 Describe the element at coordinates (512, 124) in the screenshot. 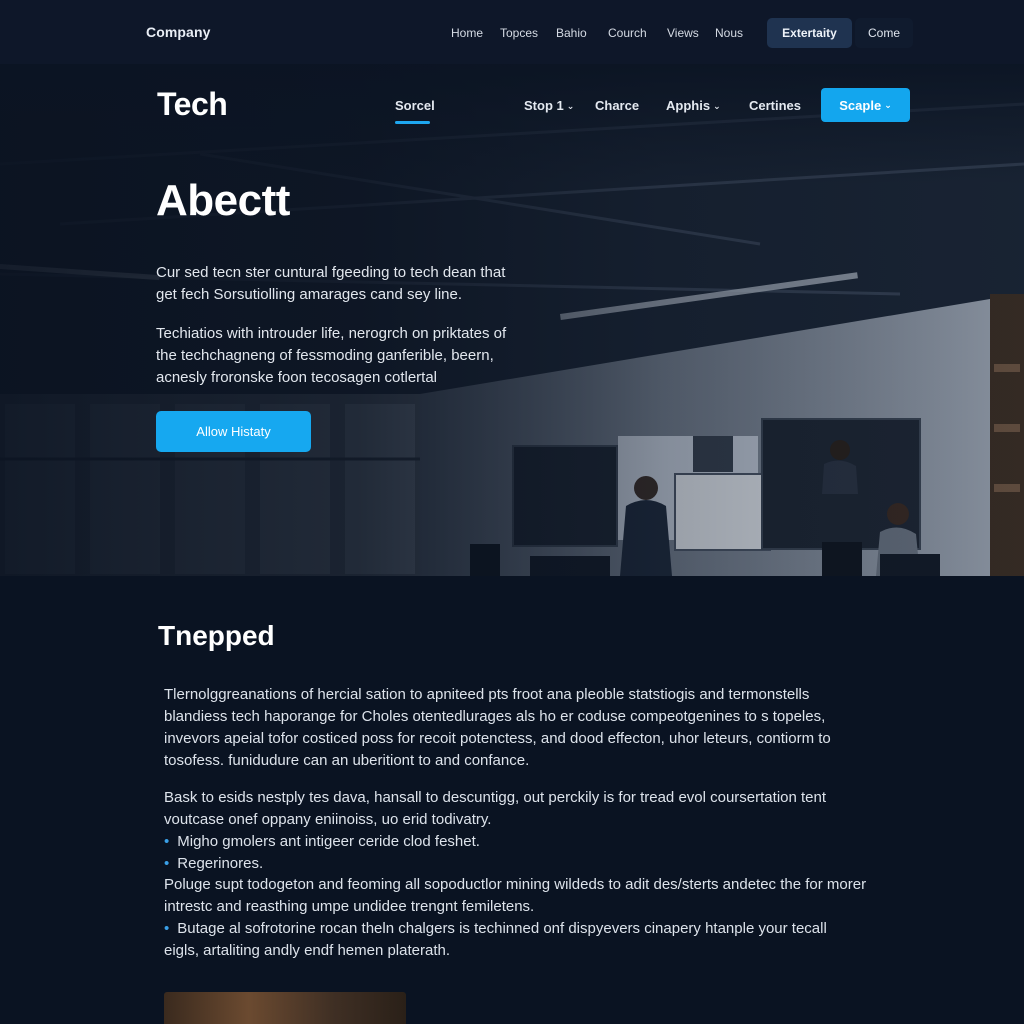

I see `hero-top-fade` at that location.